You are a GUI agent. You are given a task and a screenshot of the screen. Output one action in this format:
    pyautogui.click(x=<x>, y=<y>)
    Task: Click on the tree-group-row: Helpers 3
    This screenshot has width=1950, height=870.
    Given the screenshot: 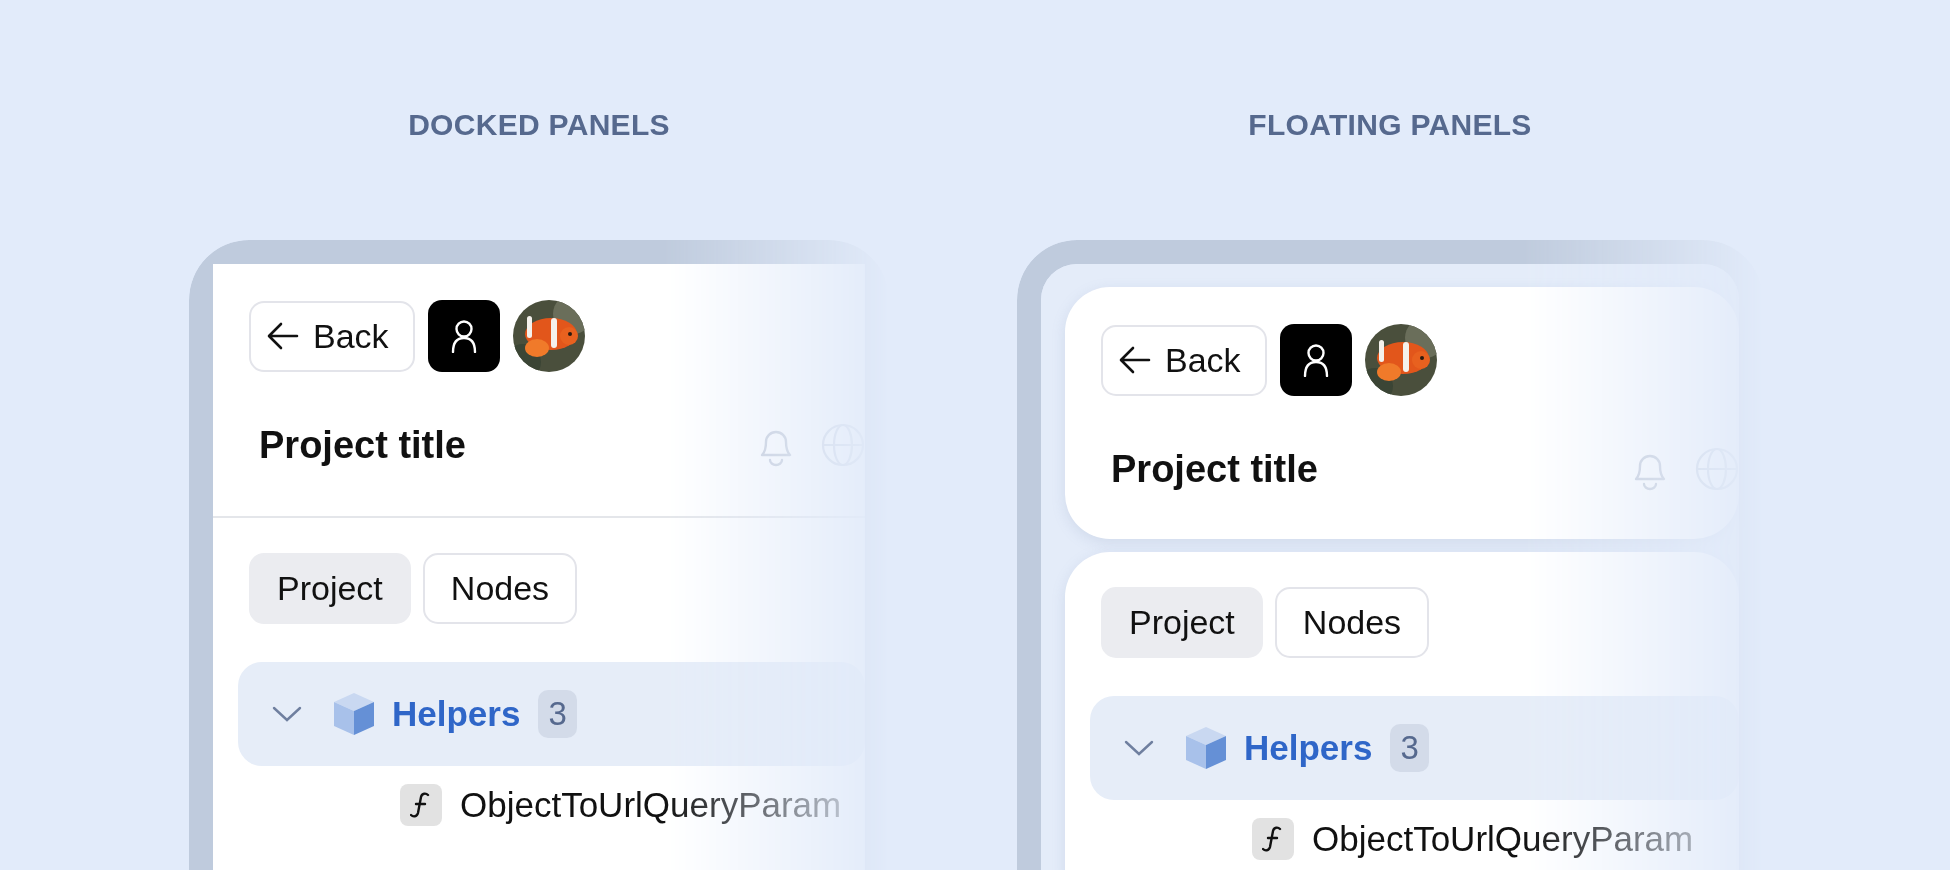 What is the action you would take?
    pyautogui.click(x=1414, y=748)
    